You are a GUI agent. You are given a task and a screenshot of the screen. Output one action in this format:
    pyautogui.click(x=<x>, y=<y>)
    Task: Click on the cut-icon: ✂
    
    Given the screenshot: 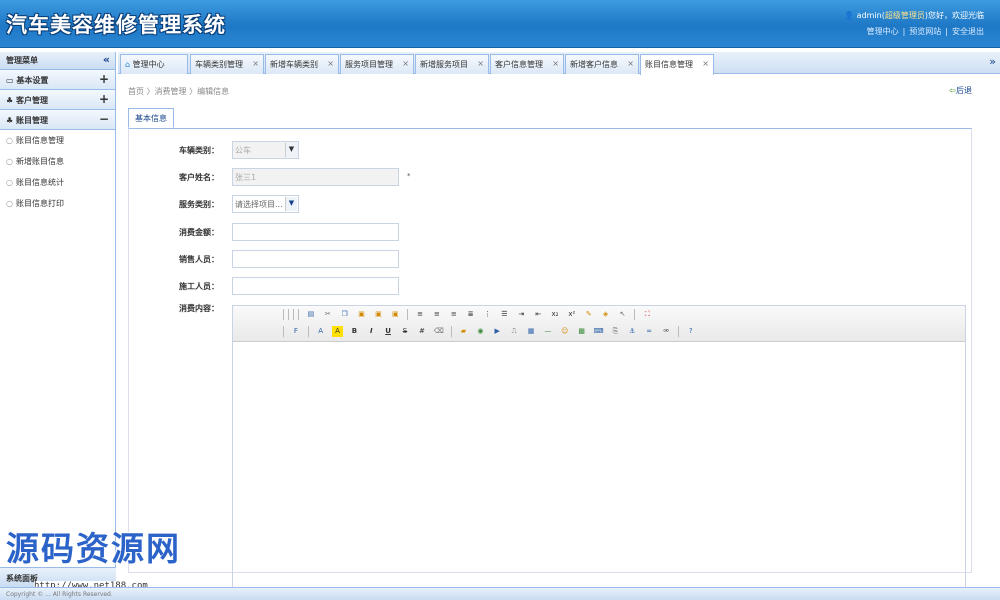 What is the action you would take?
    pyautogui.click(x=327, y=314)
    